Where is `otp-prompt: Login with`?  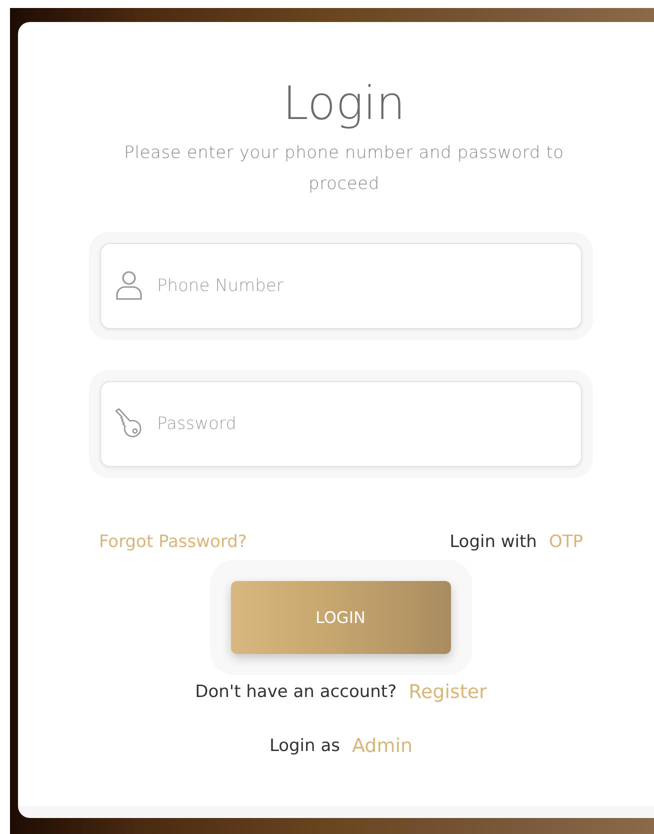 otp-prompt: Login with is located at coordinates (493, 542).